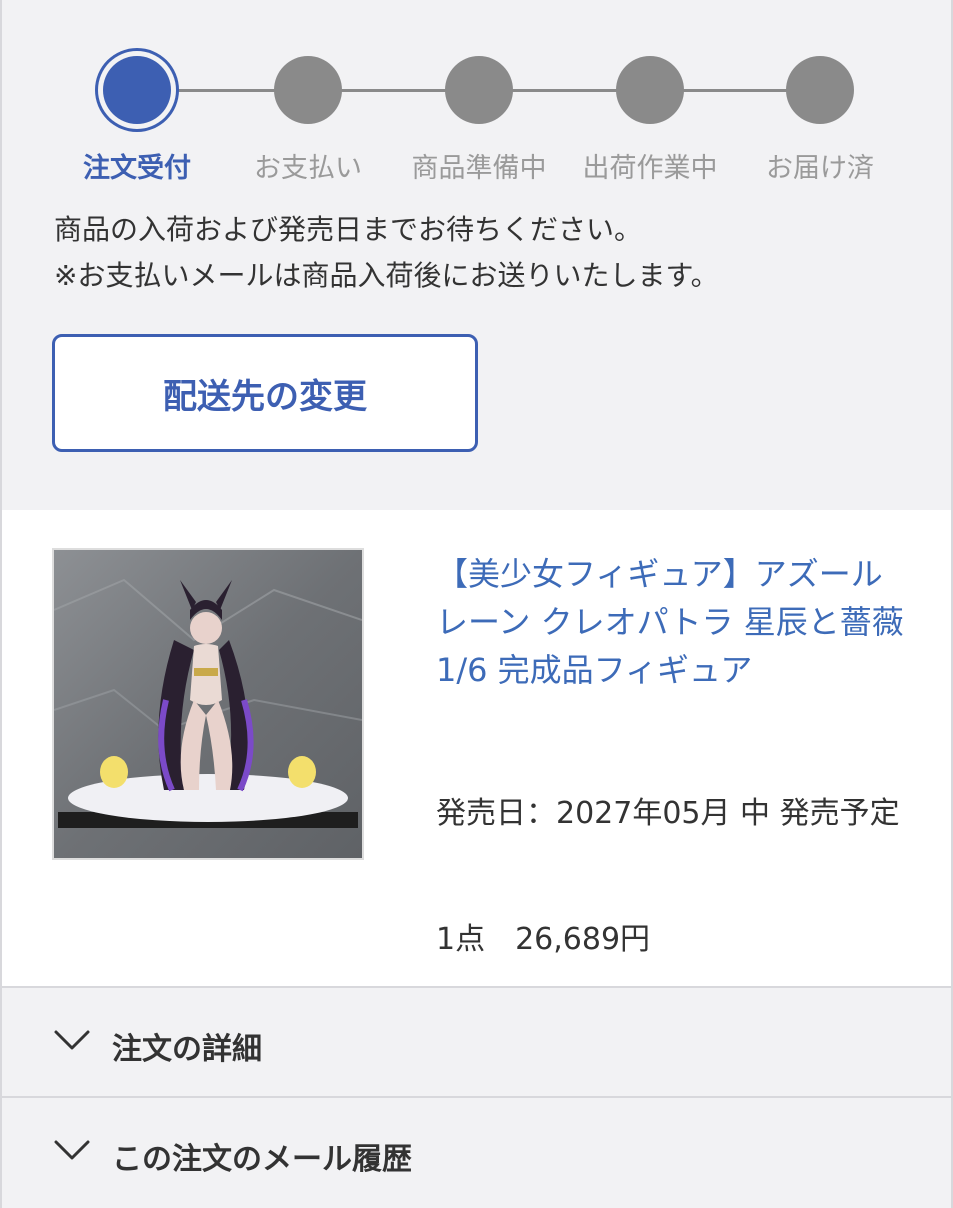  I want to click on change-address-button: 配送先の変更, so click(265, 393).